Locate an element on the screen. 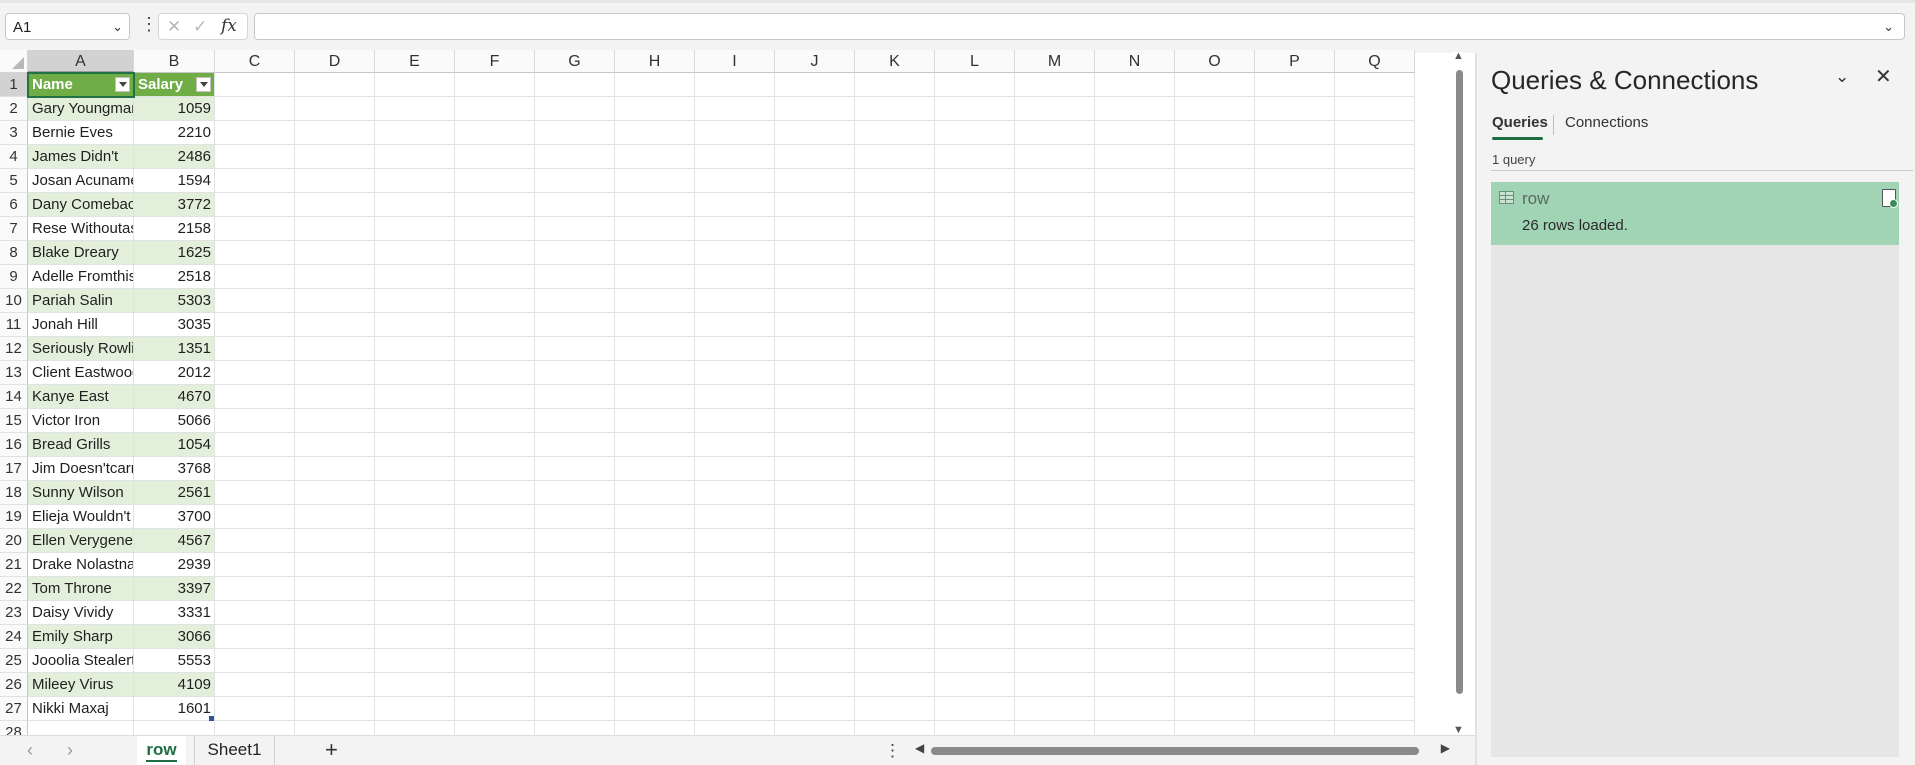 The height and width of the screenshot is (765, 1915). chevron-down-icon: ⌄ is located at coordinates (117, 27).